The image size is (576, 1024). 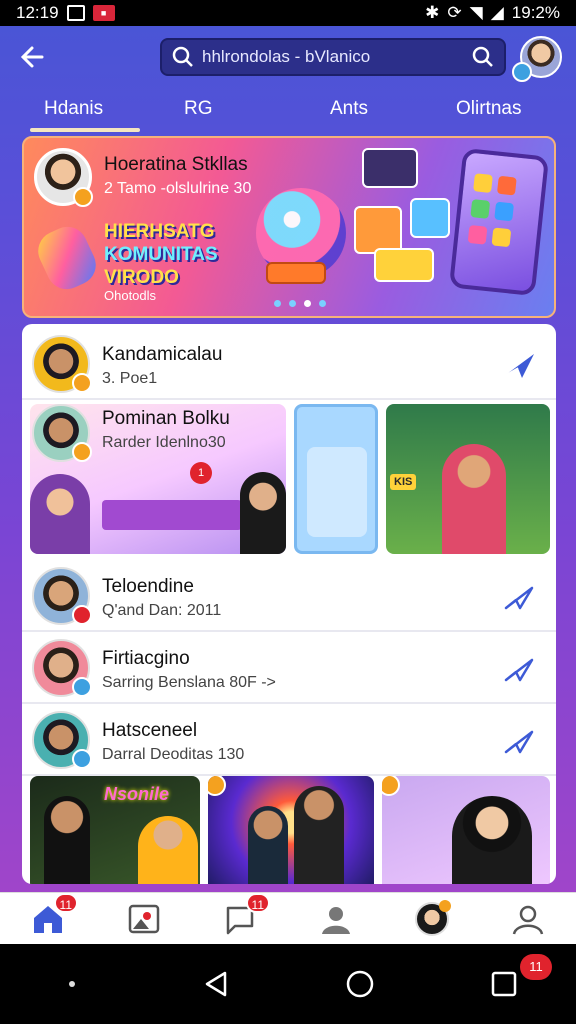 I want to click on system-back-button, so click(x=216, y=984).